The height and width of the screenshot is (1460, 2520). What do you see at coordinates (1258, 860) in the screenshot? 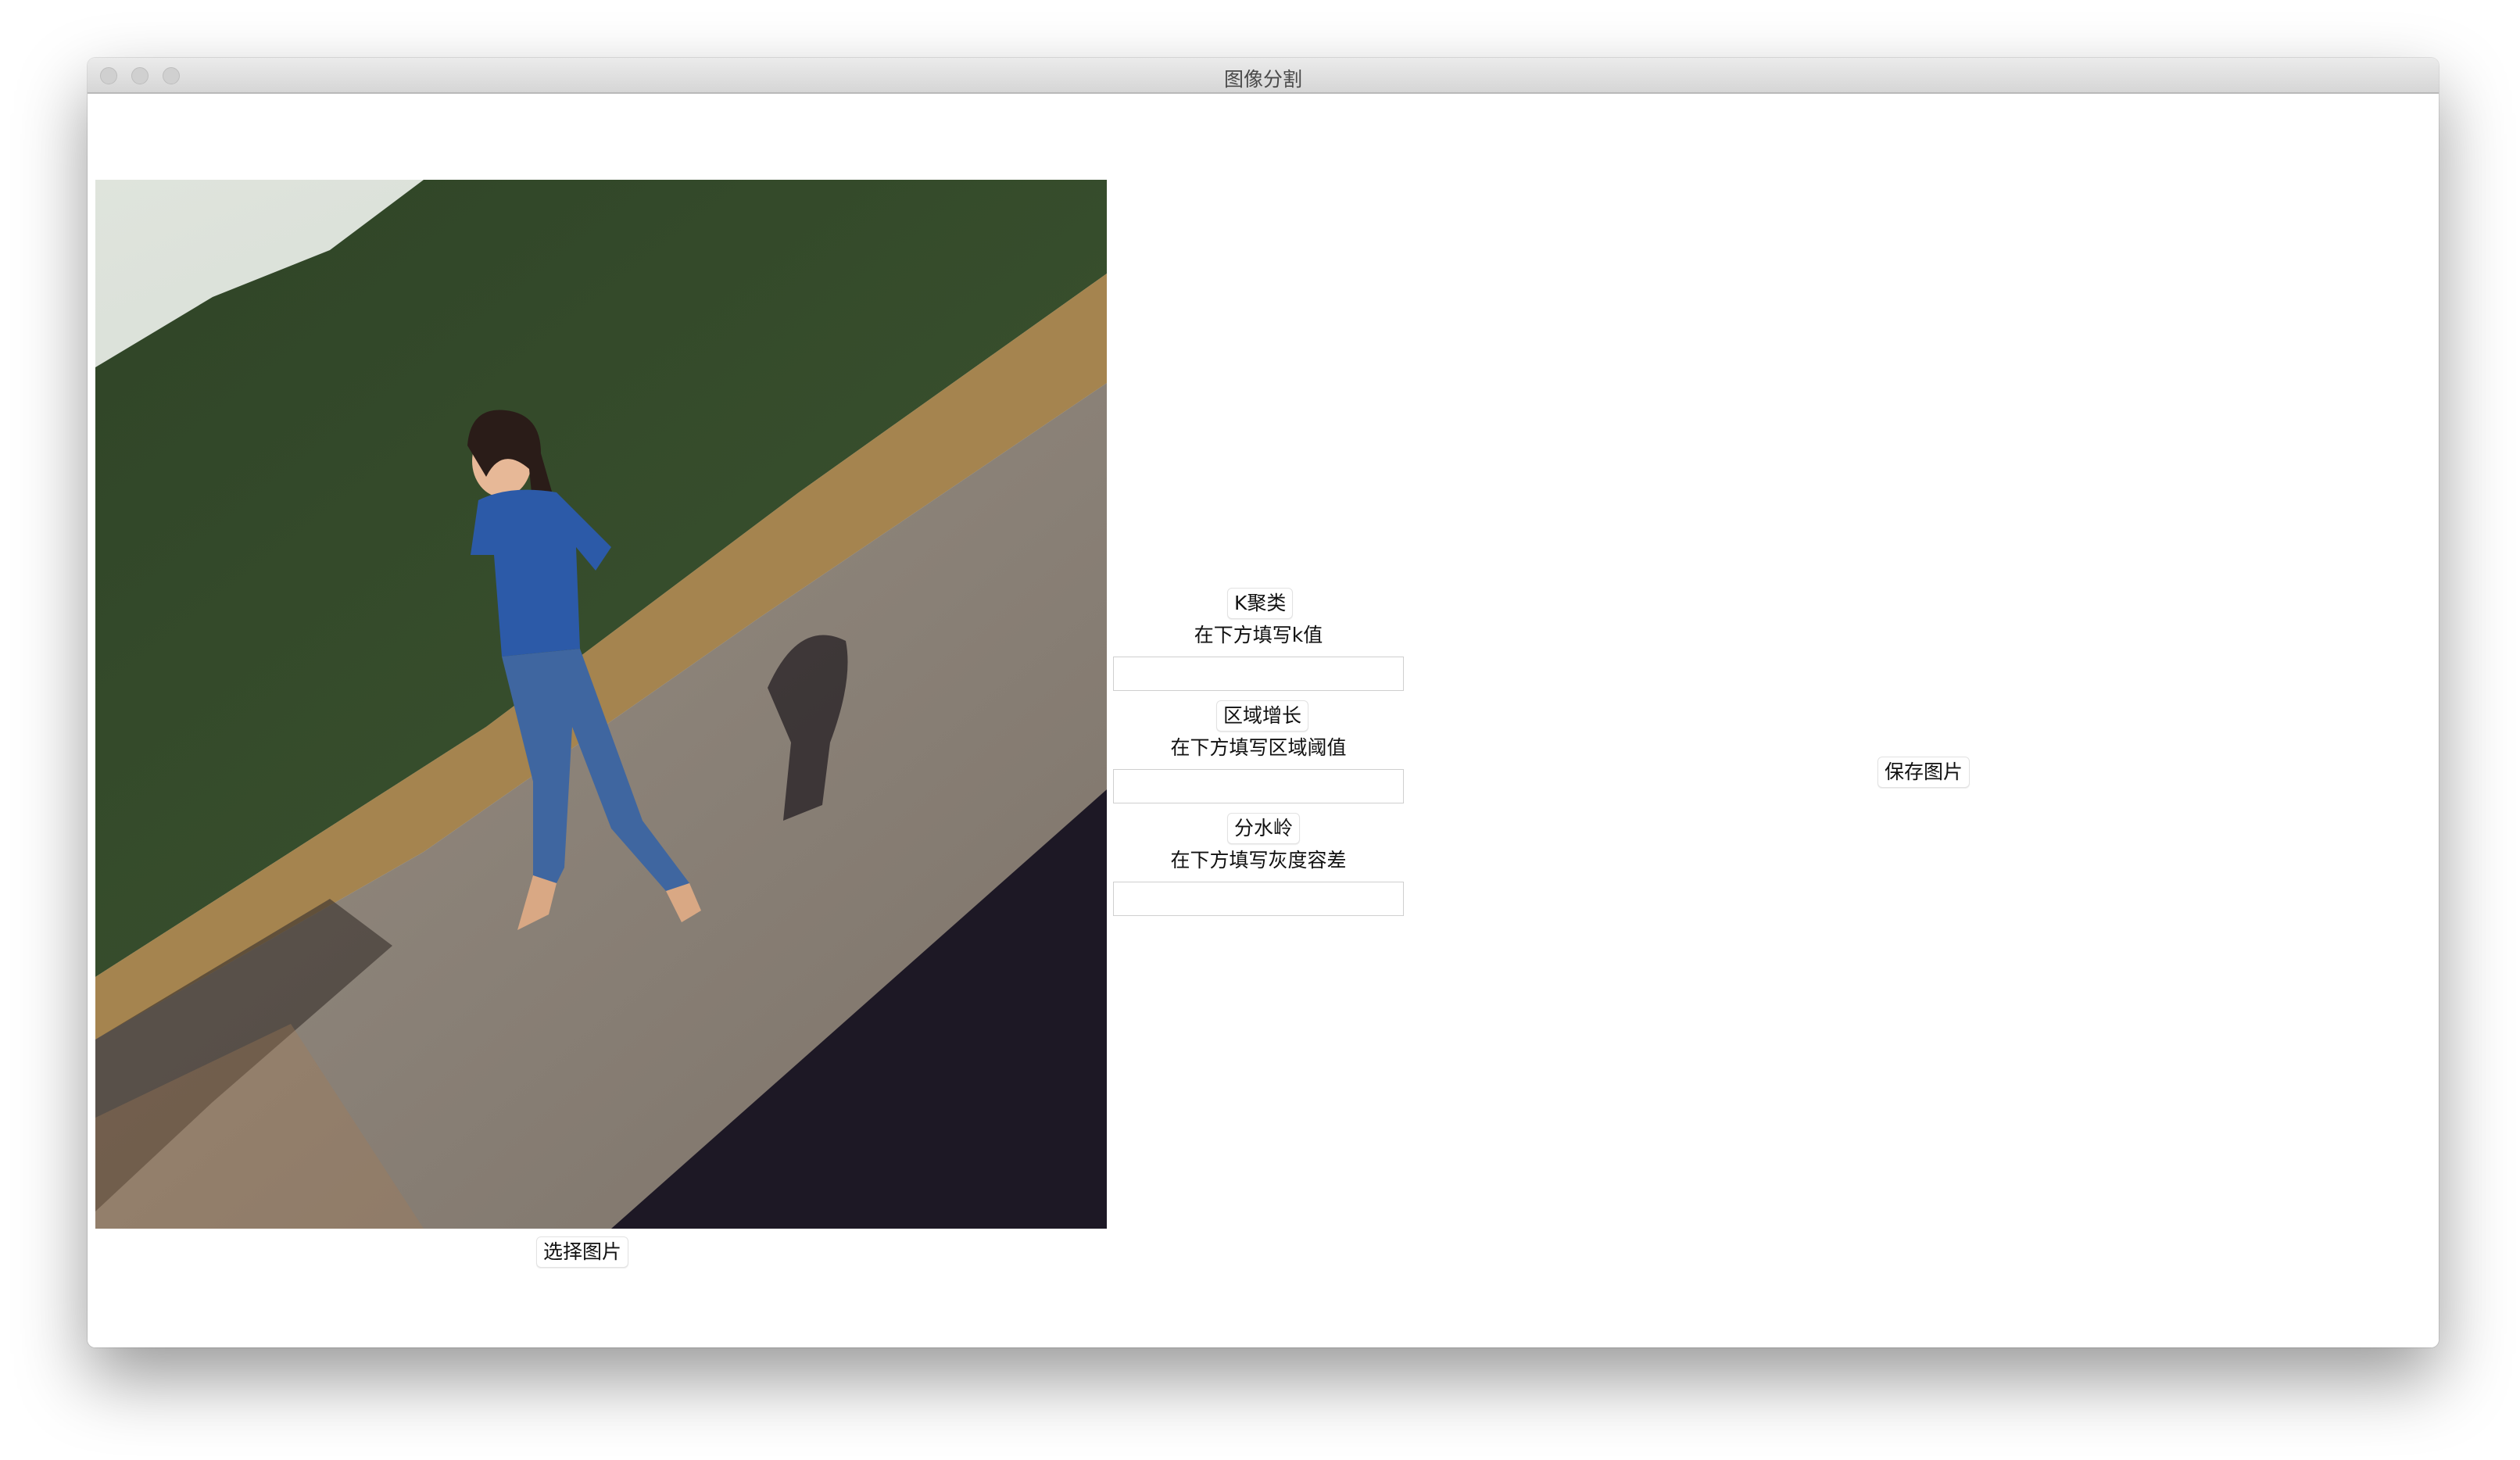
I see `watershed-hint: 在下方填写灰度容差` at bounding box center [1258, 860].